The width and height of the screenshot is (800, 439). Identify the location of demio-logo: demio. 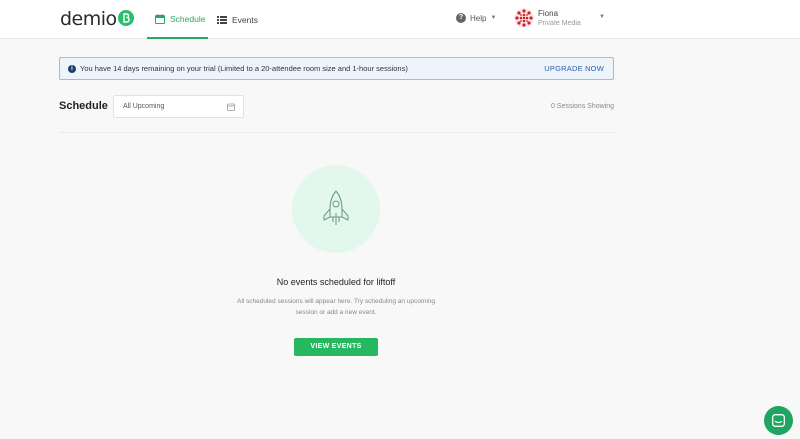
(97, 19).